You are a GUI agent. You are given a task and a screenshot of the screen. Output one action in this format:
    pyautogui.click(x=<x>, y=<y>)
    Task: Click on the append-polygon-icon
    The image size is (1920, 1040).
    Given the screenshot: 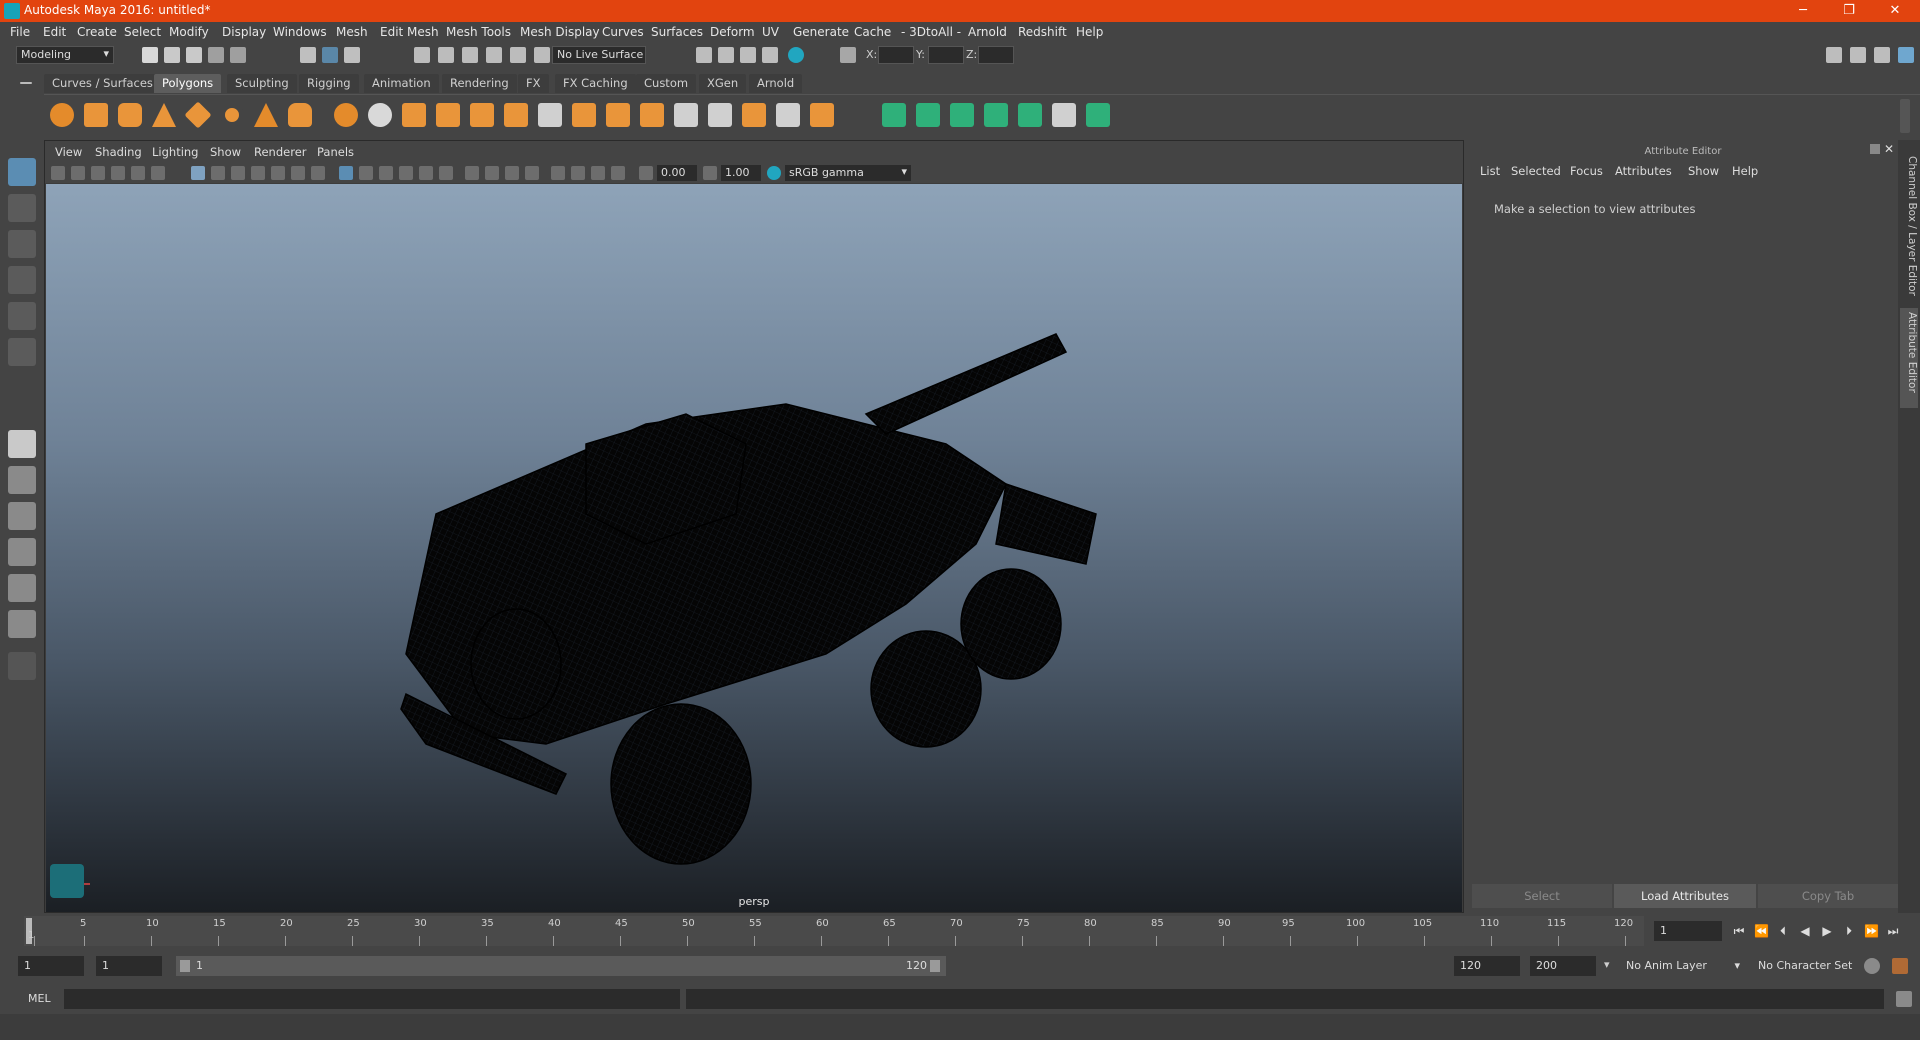 What is the action you would take?
    pyautogui.click(x=754, y=115)
    